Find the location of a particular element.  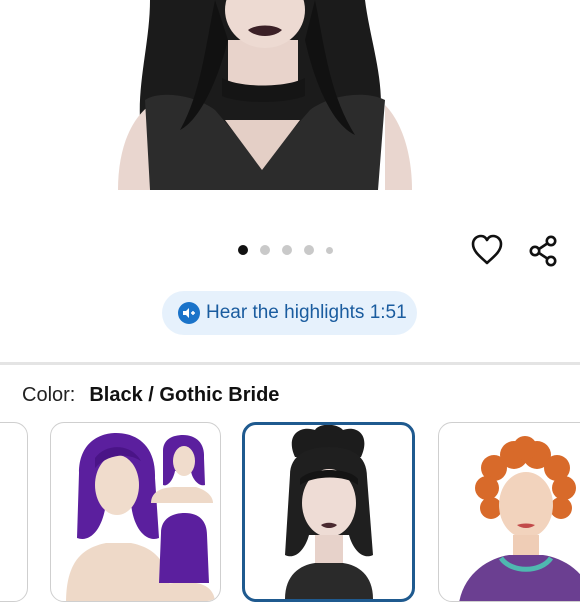

favorite-button is located at coordinates (487, 250).